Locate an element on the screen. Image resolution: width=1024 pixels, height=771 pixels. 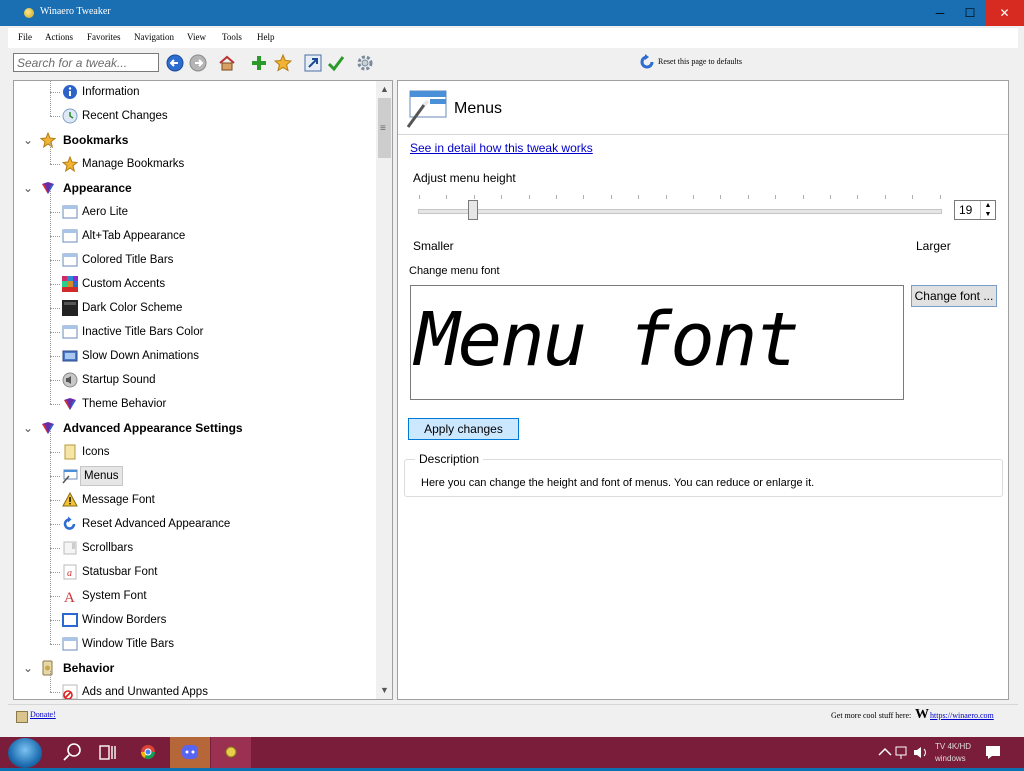
change-font-label: Change menu font is located at coordinates (454, 271).